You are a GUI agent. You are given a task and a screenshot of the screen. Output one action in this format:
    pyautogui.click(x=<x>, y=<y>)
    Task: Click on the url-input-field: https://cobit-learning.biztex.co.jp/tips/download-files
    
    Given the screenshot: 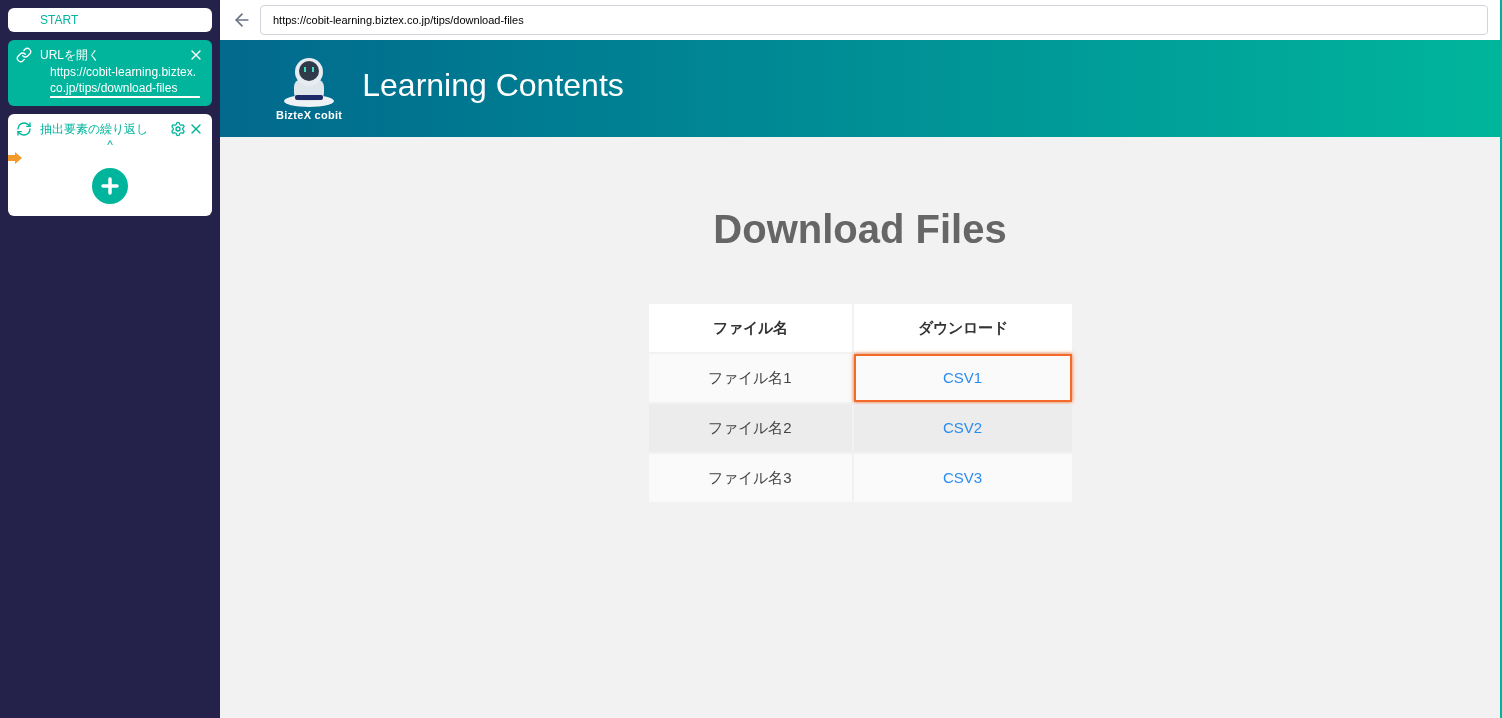 What is the action you would take?
    pyautogui.click(x=125, y=81)
    